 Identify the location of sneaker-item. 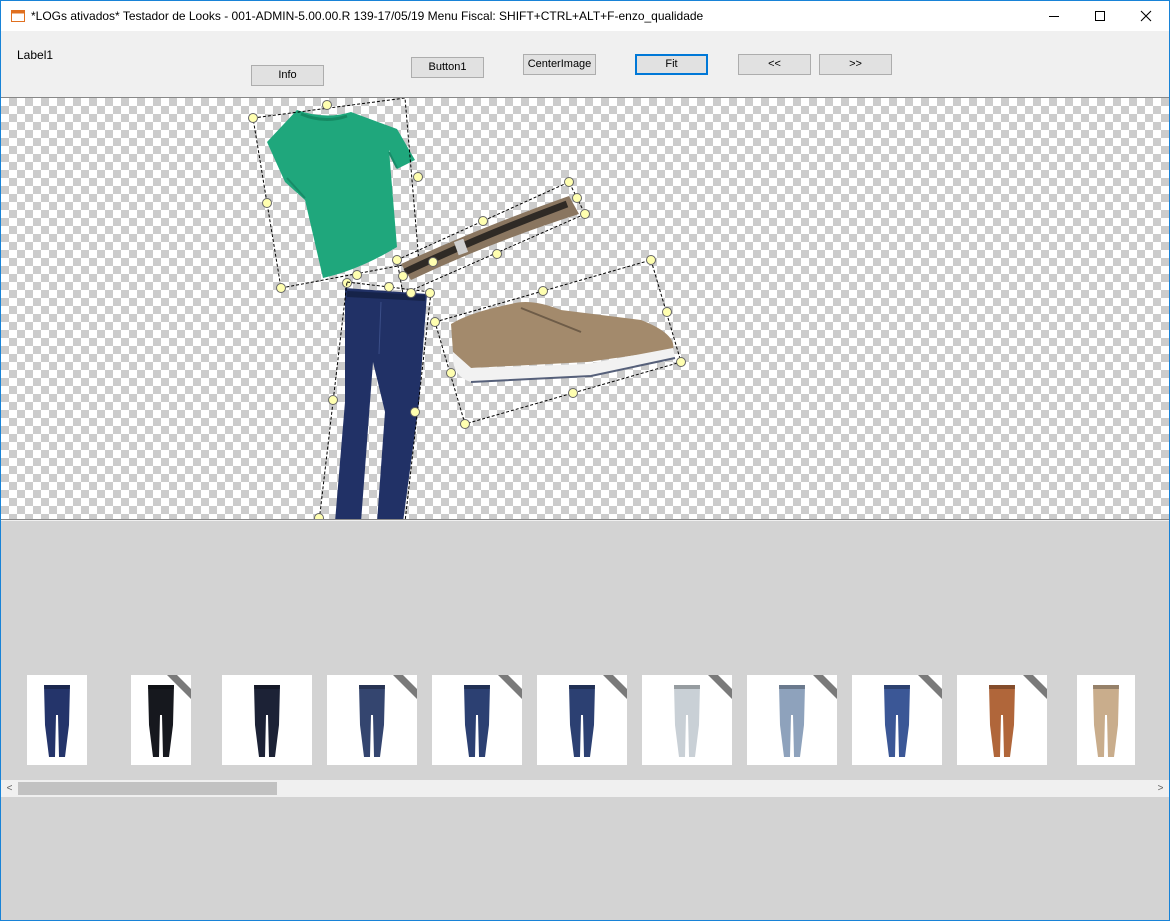
(563, 342).